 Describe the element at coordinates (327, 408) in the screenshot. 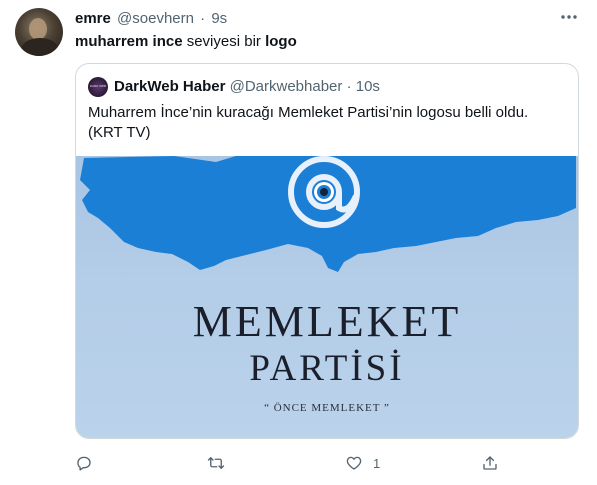

I see `logo-slogan: “ ÖNCE MEMLEKET ”` at that location.